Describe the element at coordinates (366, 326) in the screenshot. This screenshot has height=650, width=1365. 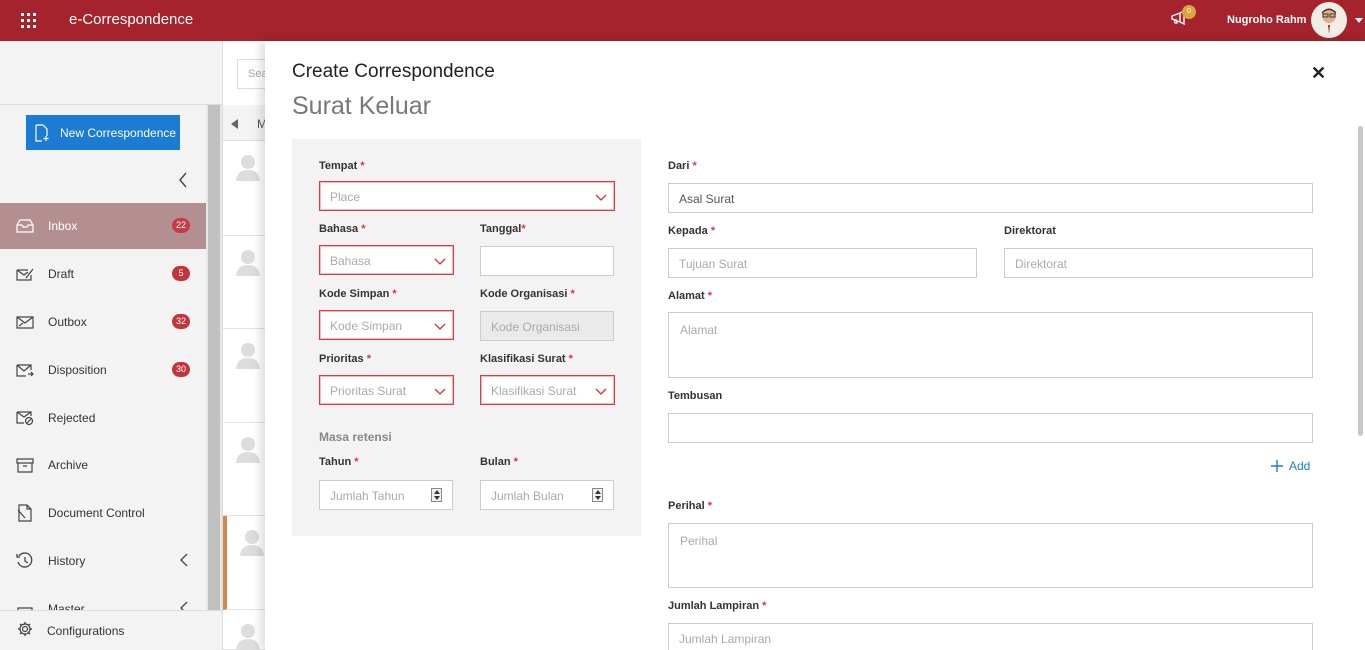
I see `kode-simpan-placeholder: Kode Simpan` at that location.